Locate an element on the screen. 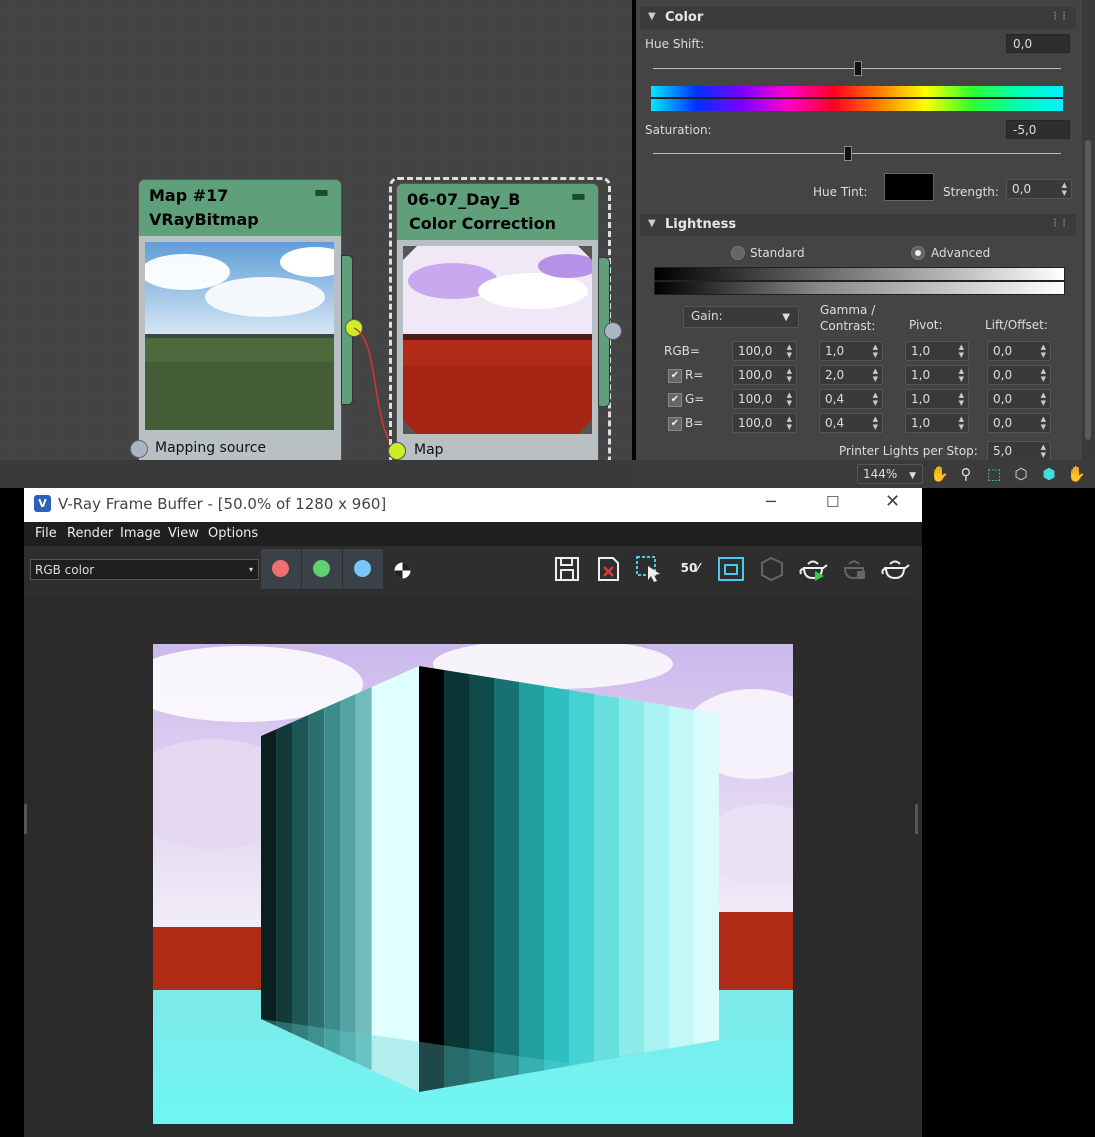 This screenshot has width=1095, height=1137. green-channel-button is located at coordinates (322, 569).